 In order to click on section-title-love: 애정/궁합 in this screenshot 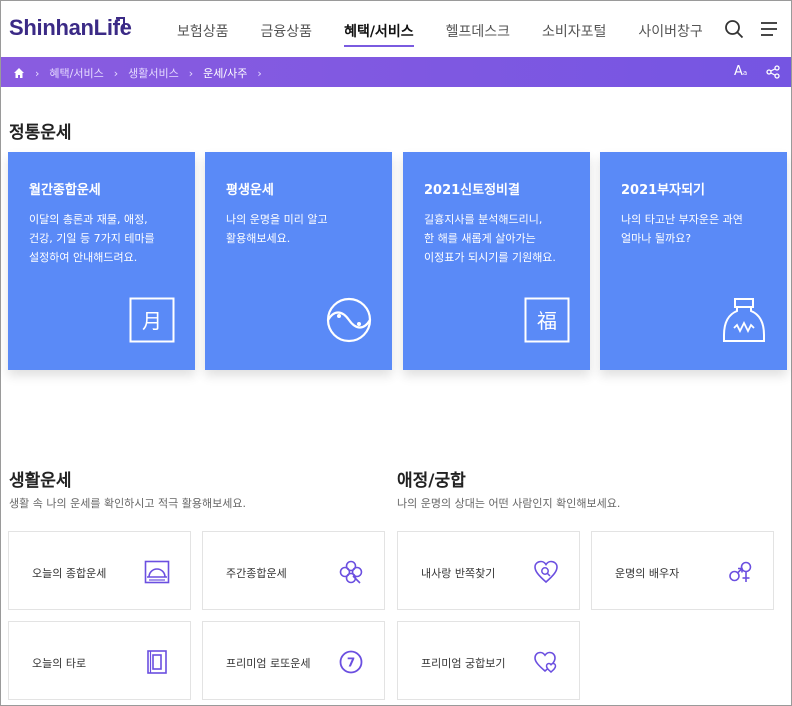, I will do `click(431, 481)`.